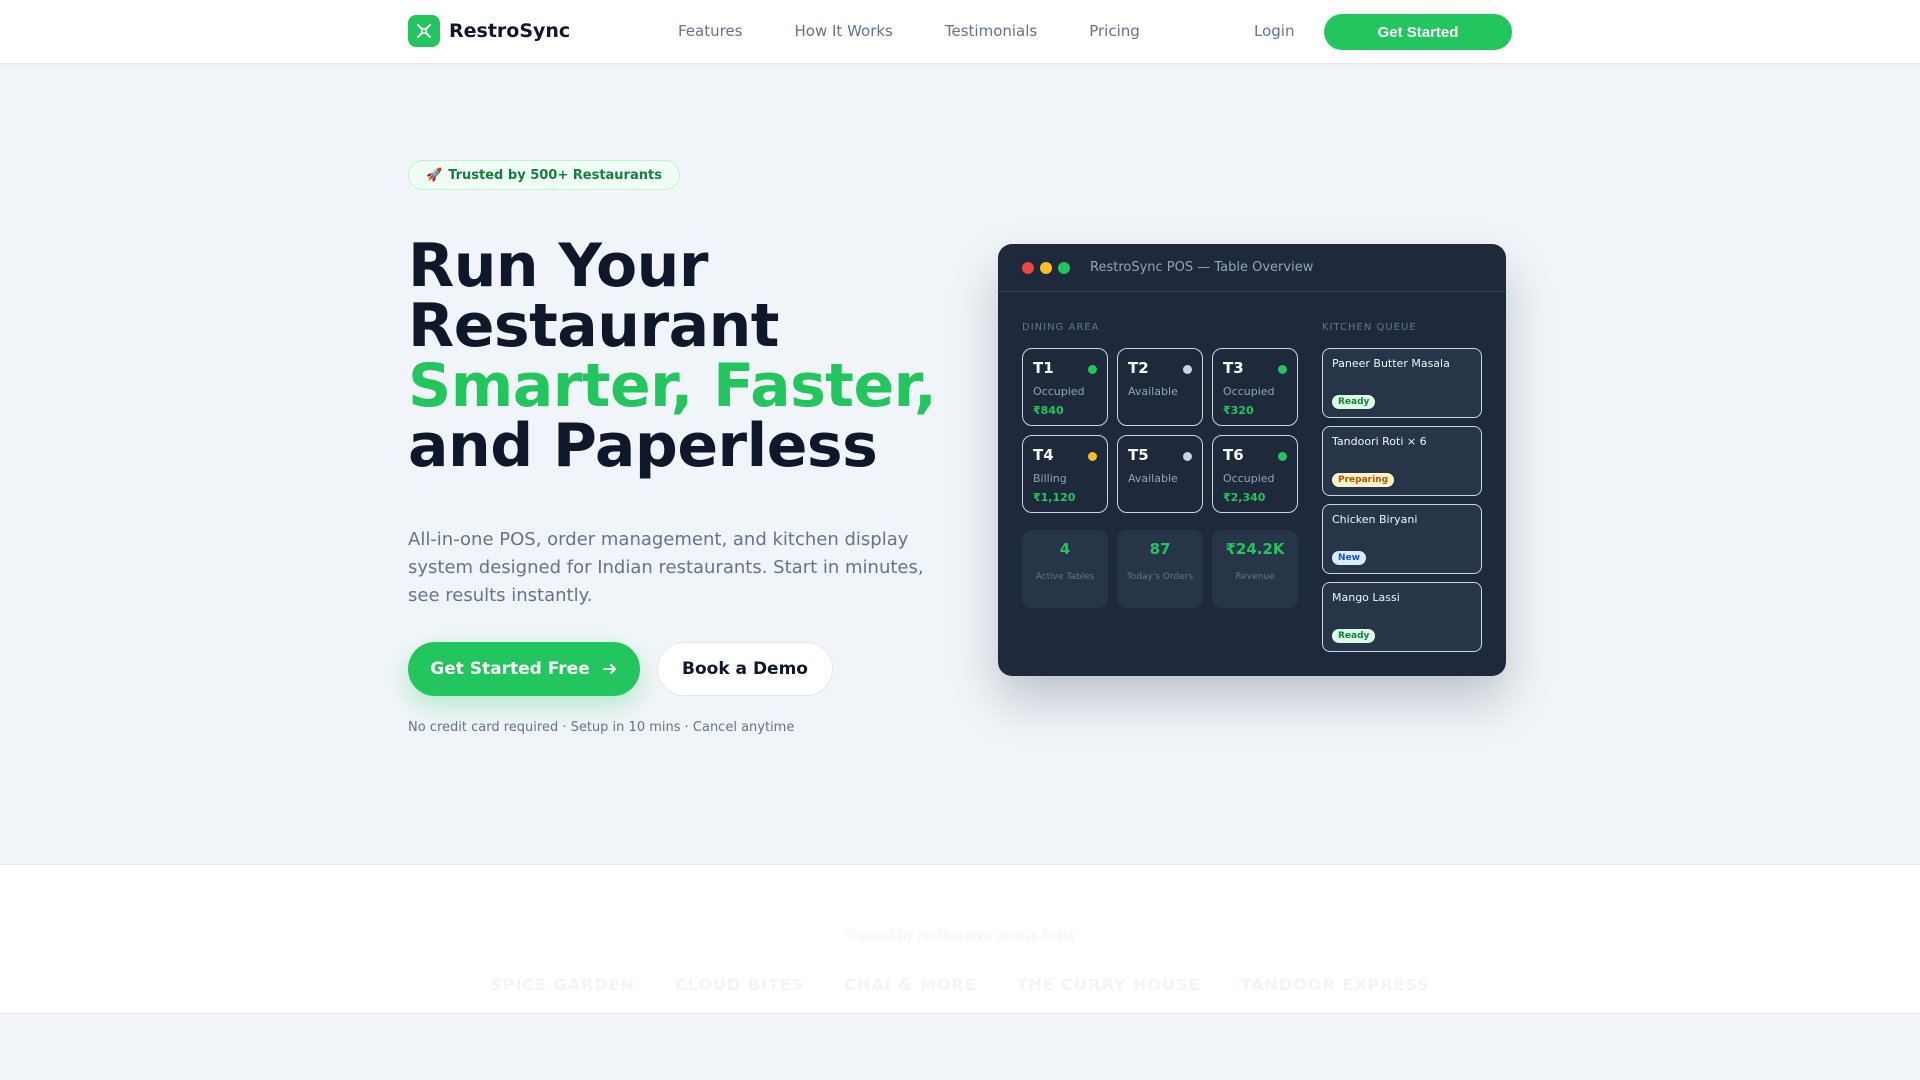 This screenshot has height=1080, width=1920. What do you see at coordinates (1335, 984) in the screenshot?
I see `partner-logo: TANDOOR EXPRESS` at bounding box center [1335, 984].